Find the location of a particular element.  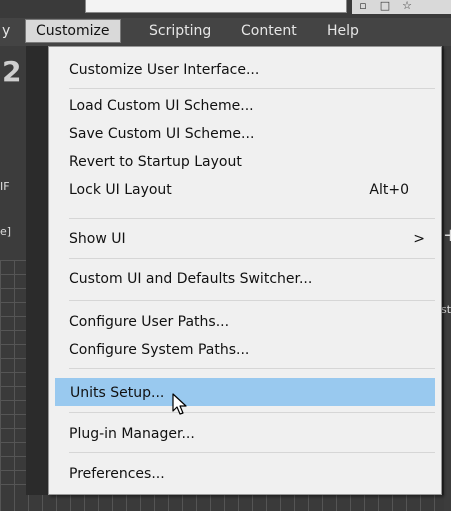

menu-item-label: Show UI is located at coordinates (97, 239).